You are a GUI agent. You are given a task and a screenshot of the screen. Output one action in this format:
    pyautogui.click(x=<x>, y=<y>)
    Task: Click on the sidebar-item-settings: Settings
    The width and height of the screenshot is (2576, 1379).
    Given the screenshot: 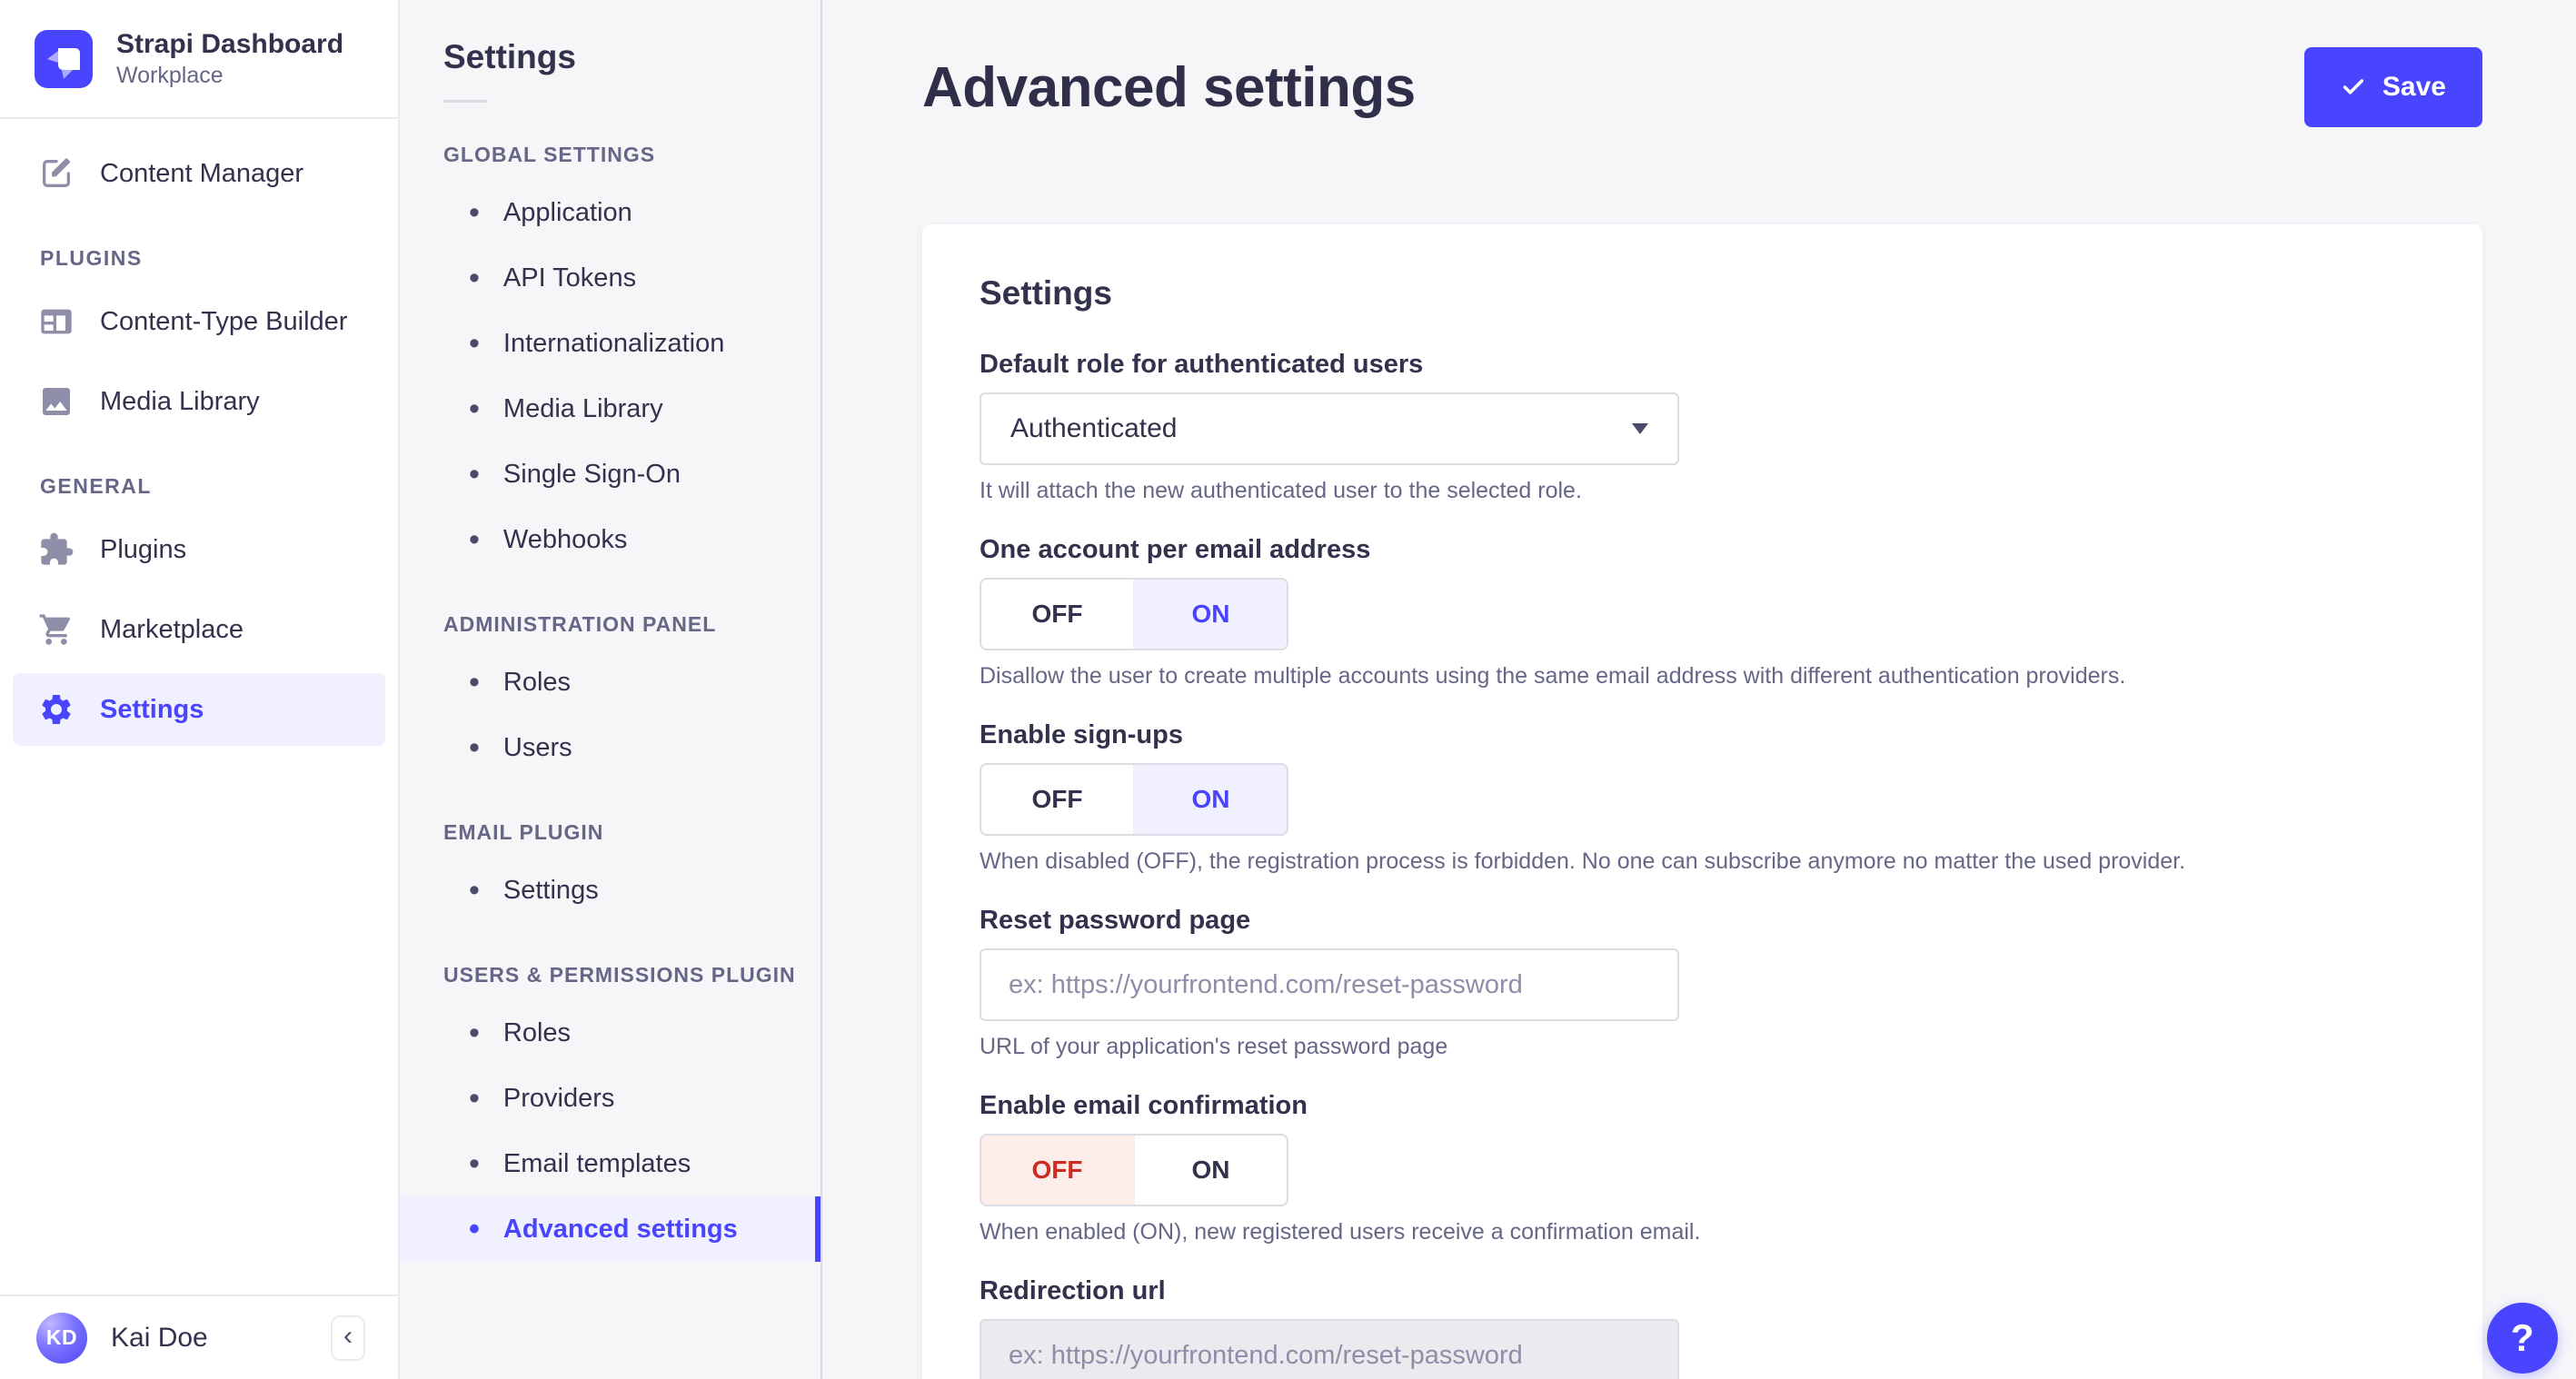 What is the action you would take?
    pyautogui.click(x=199, y=709)
    